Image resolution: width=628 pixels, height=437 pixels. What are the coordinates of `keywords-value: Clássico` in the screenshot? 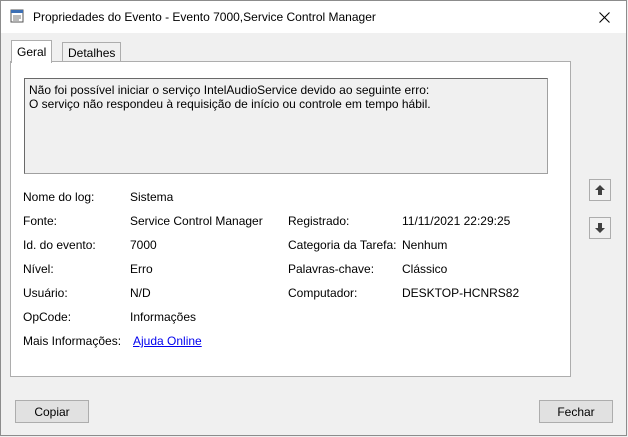 It's located at (425, 269).